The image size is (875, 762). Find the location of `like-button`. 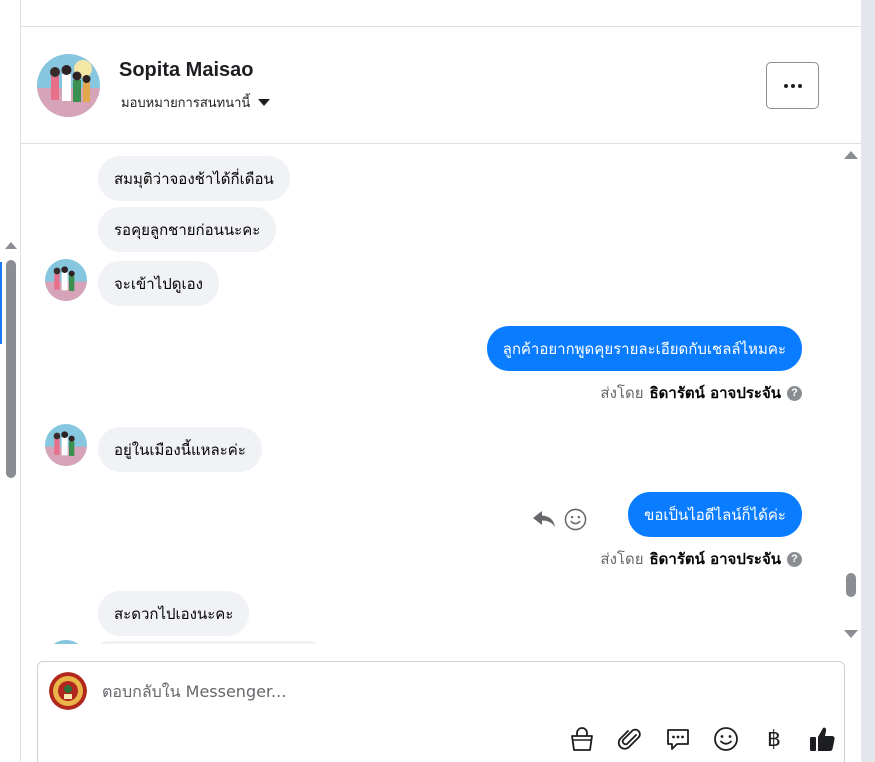

like-button is located at coordinates (822, 739).